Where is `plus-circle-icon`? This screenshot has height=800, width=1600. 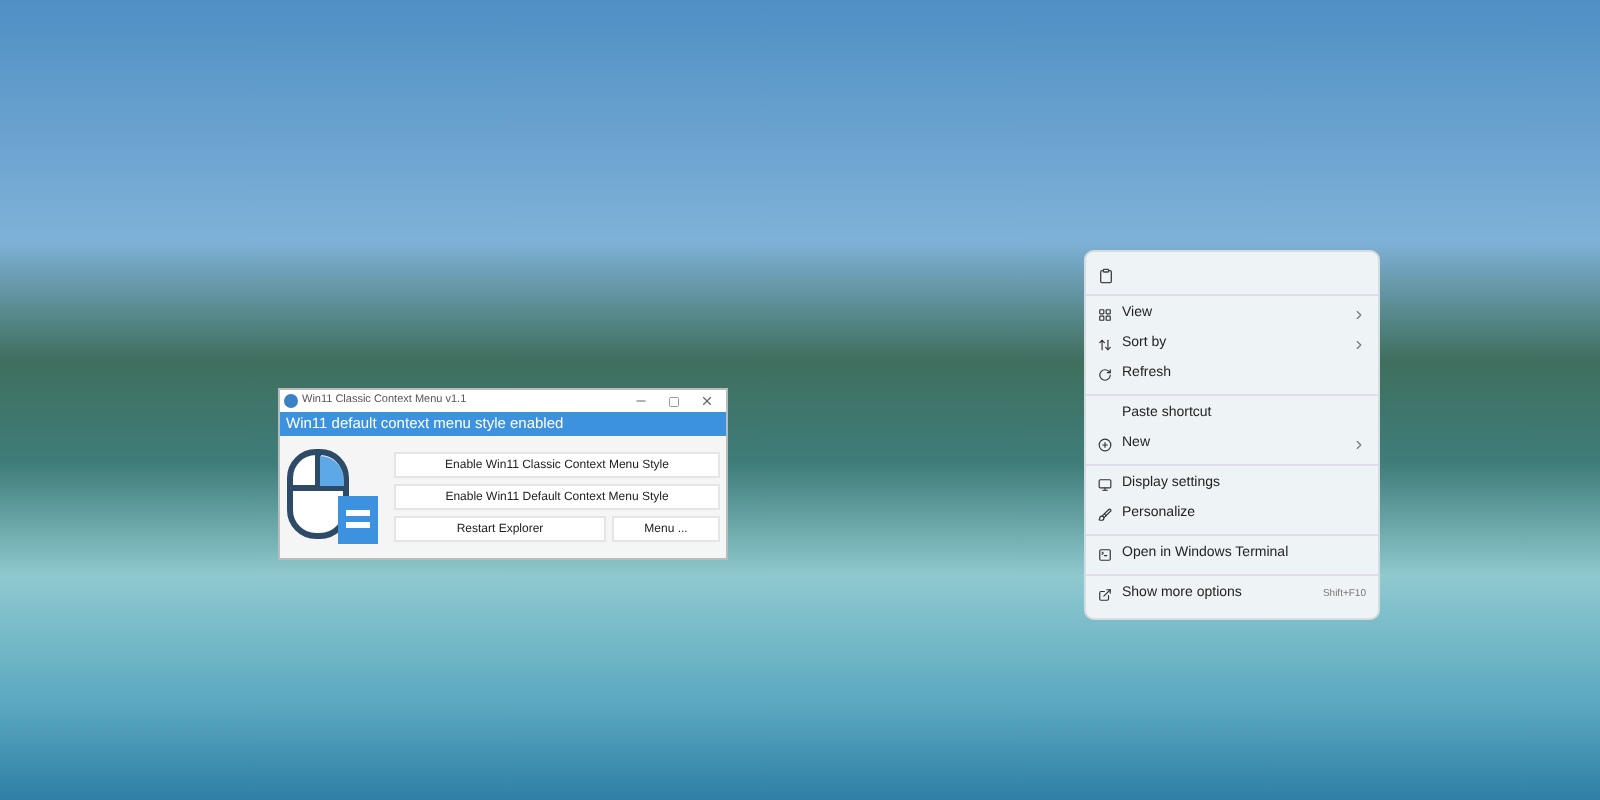 plus-circle-icon is located at coordinates (1105, 445).